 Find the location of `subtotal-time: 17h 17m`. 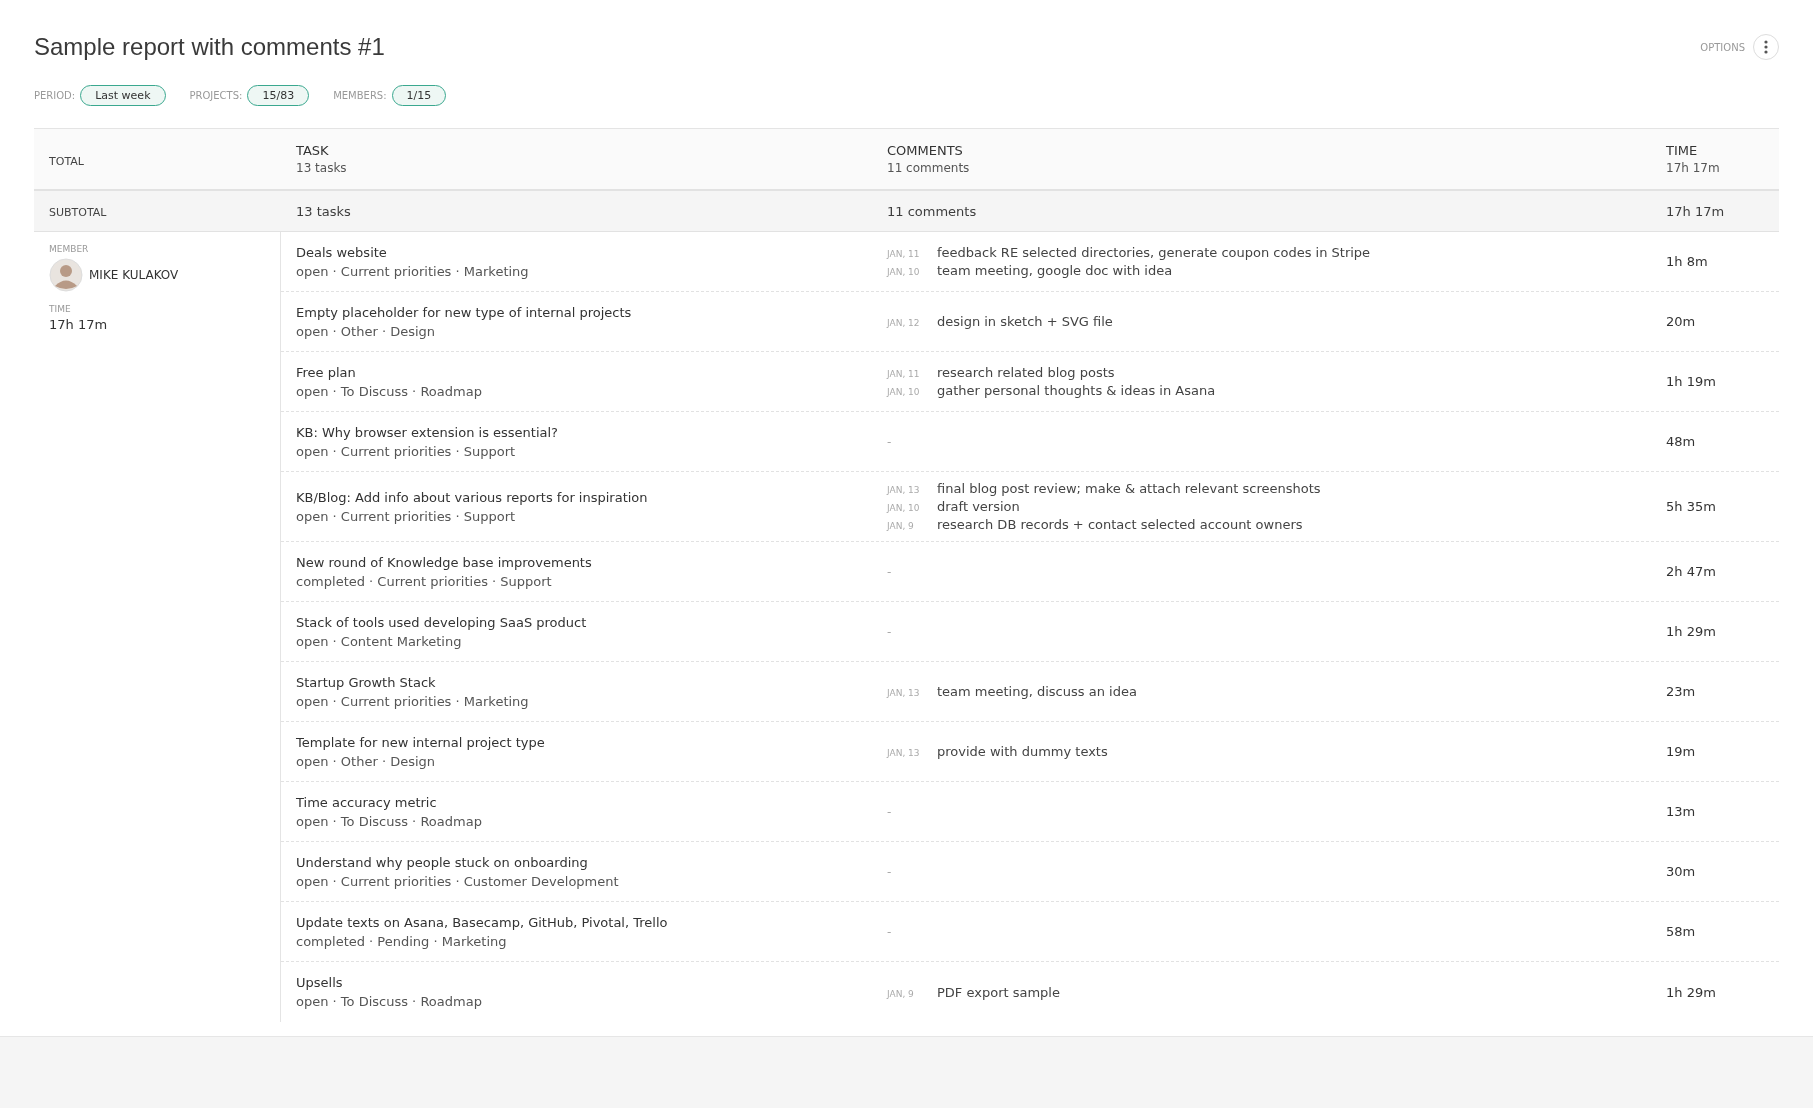

subtotal-time: 17h 17m is located at coordinates (1695, 211).